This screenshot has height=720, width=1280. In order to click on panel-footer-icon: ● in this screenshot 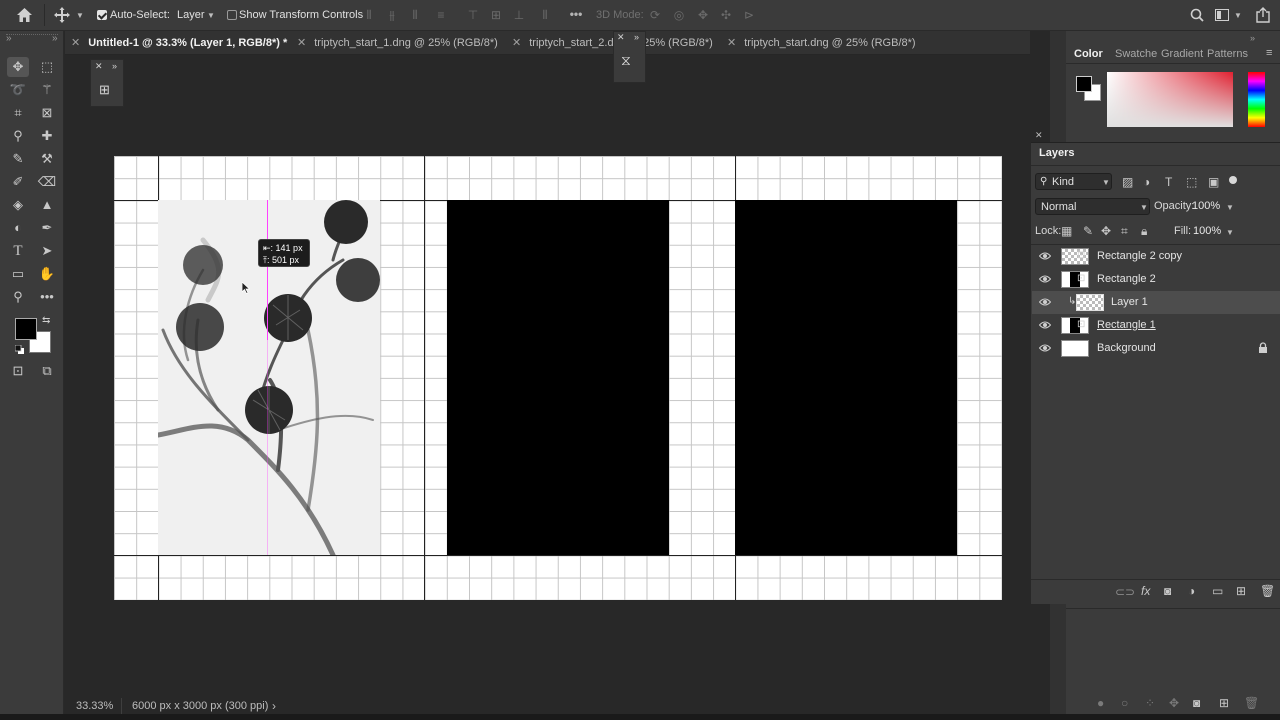, I will do `click(1100, 703)`.